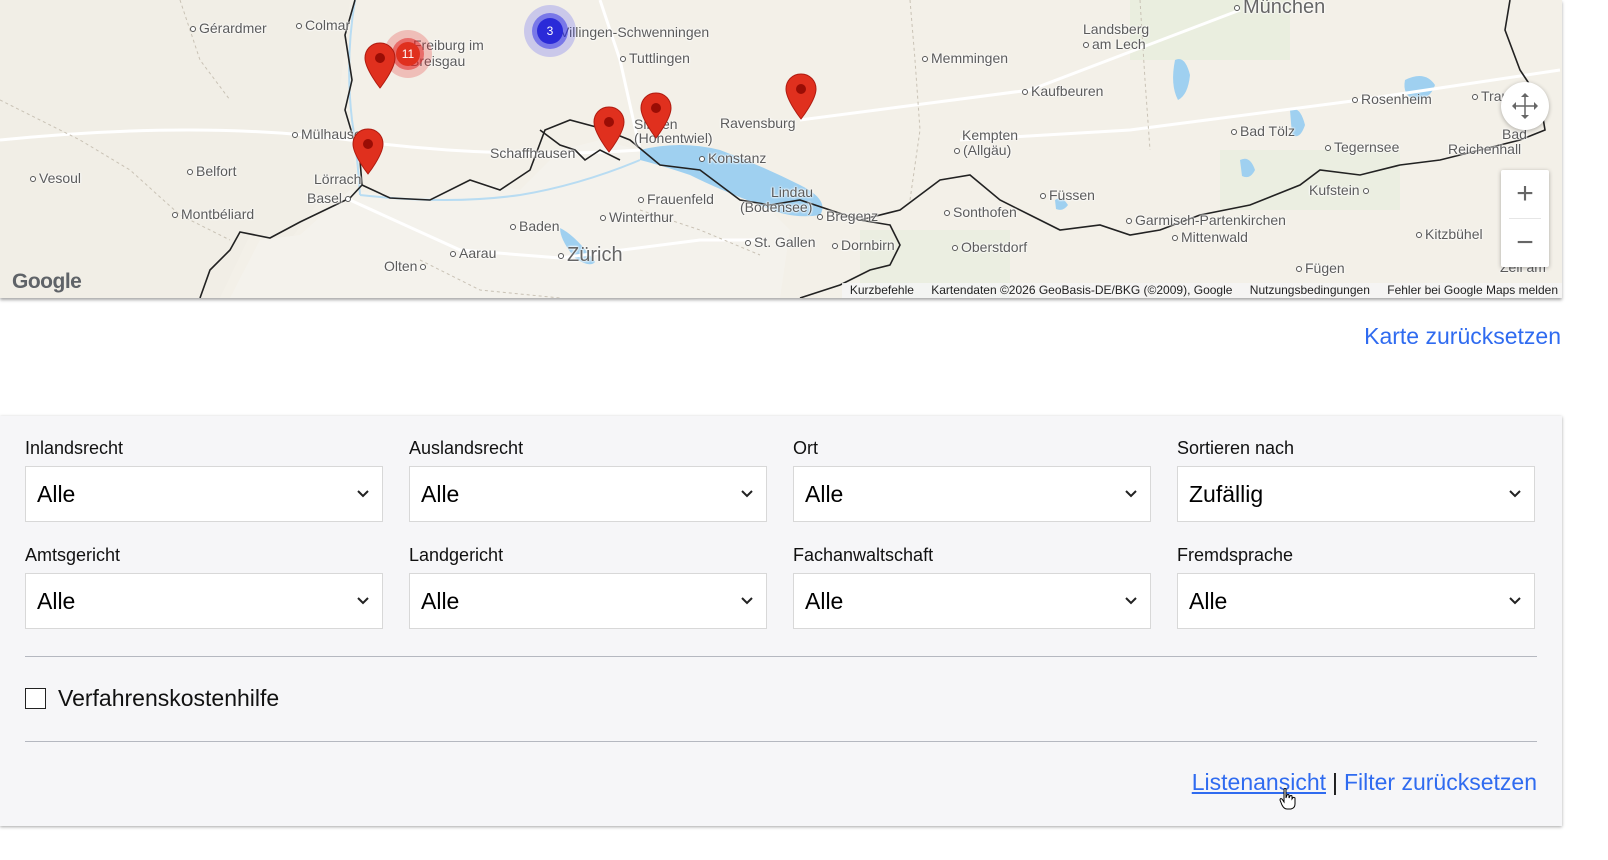  What do you see at coordinates (1525, 194) in the screenshot?
I see `zoom-in-button: +` at bounding box center [1525, 194].